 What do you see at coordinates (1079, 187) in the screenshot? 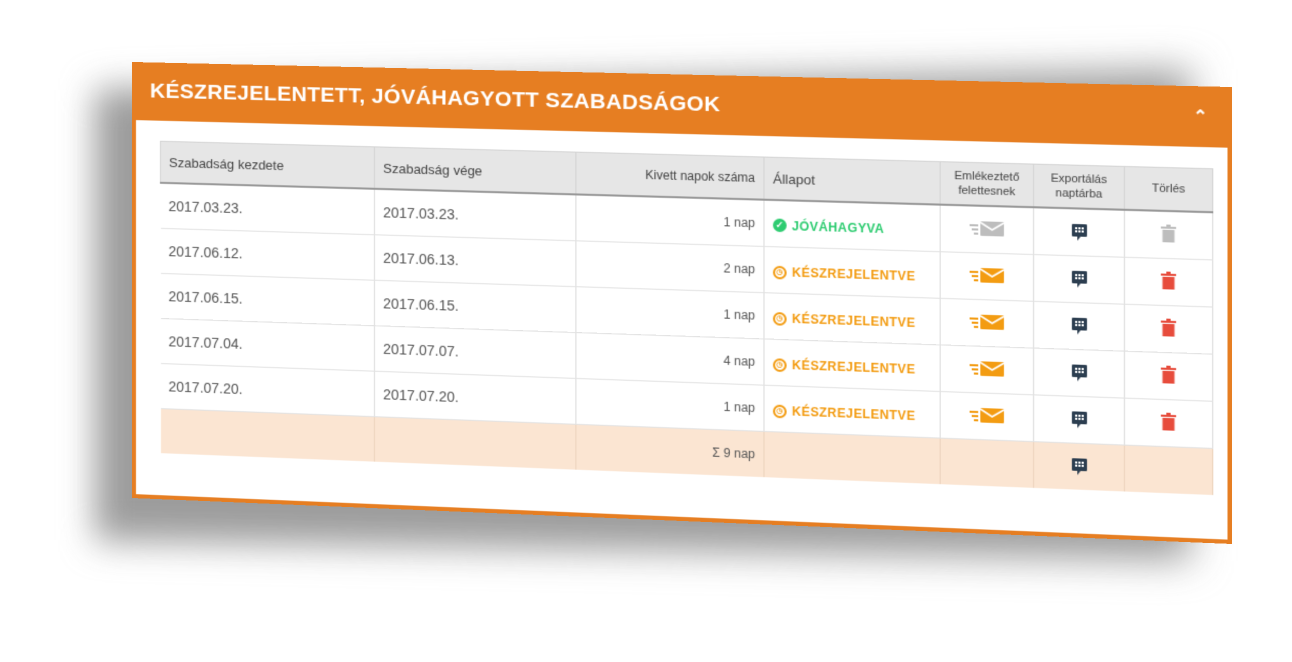
I see `header-export: Exportálás naptárba` at bounding box center [1079, 187].